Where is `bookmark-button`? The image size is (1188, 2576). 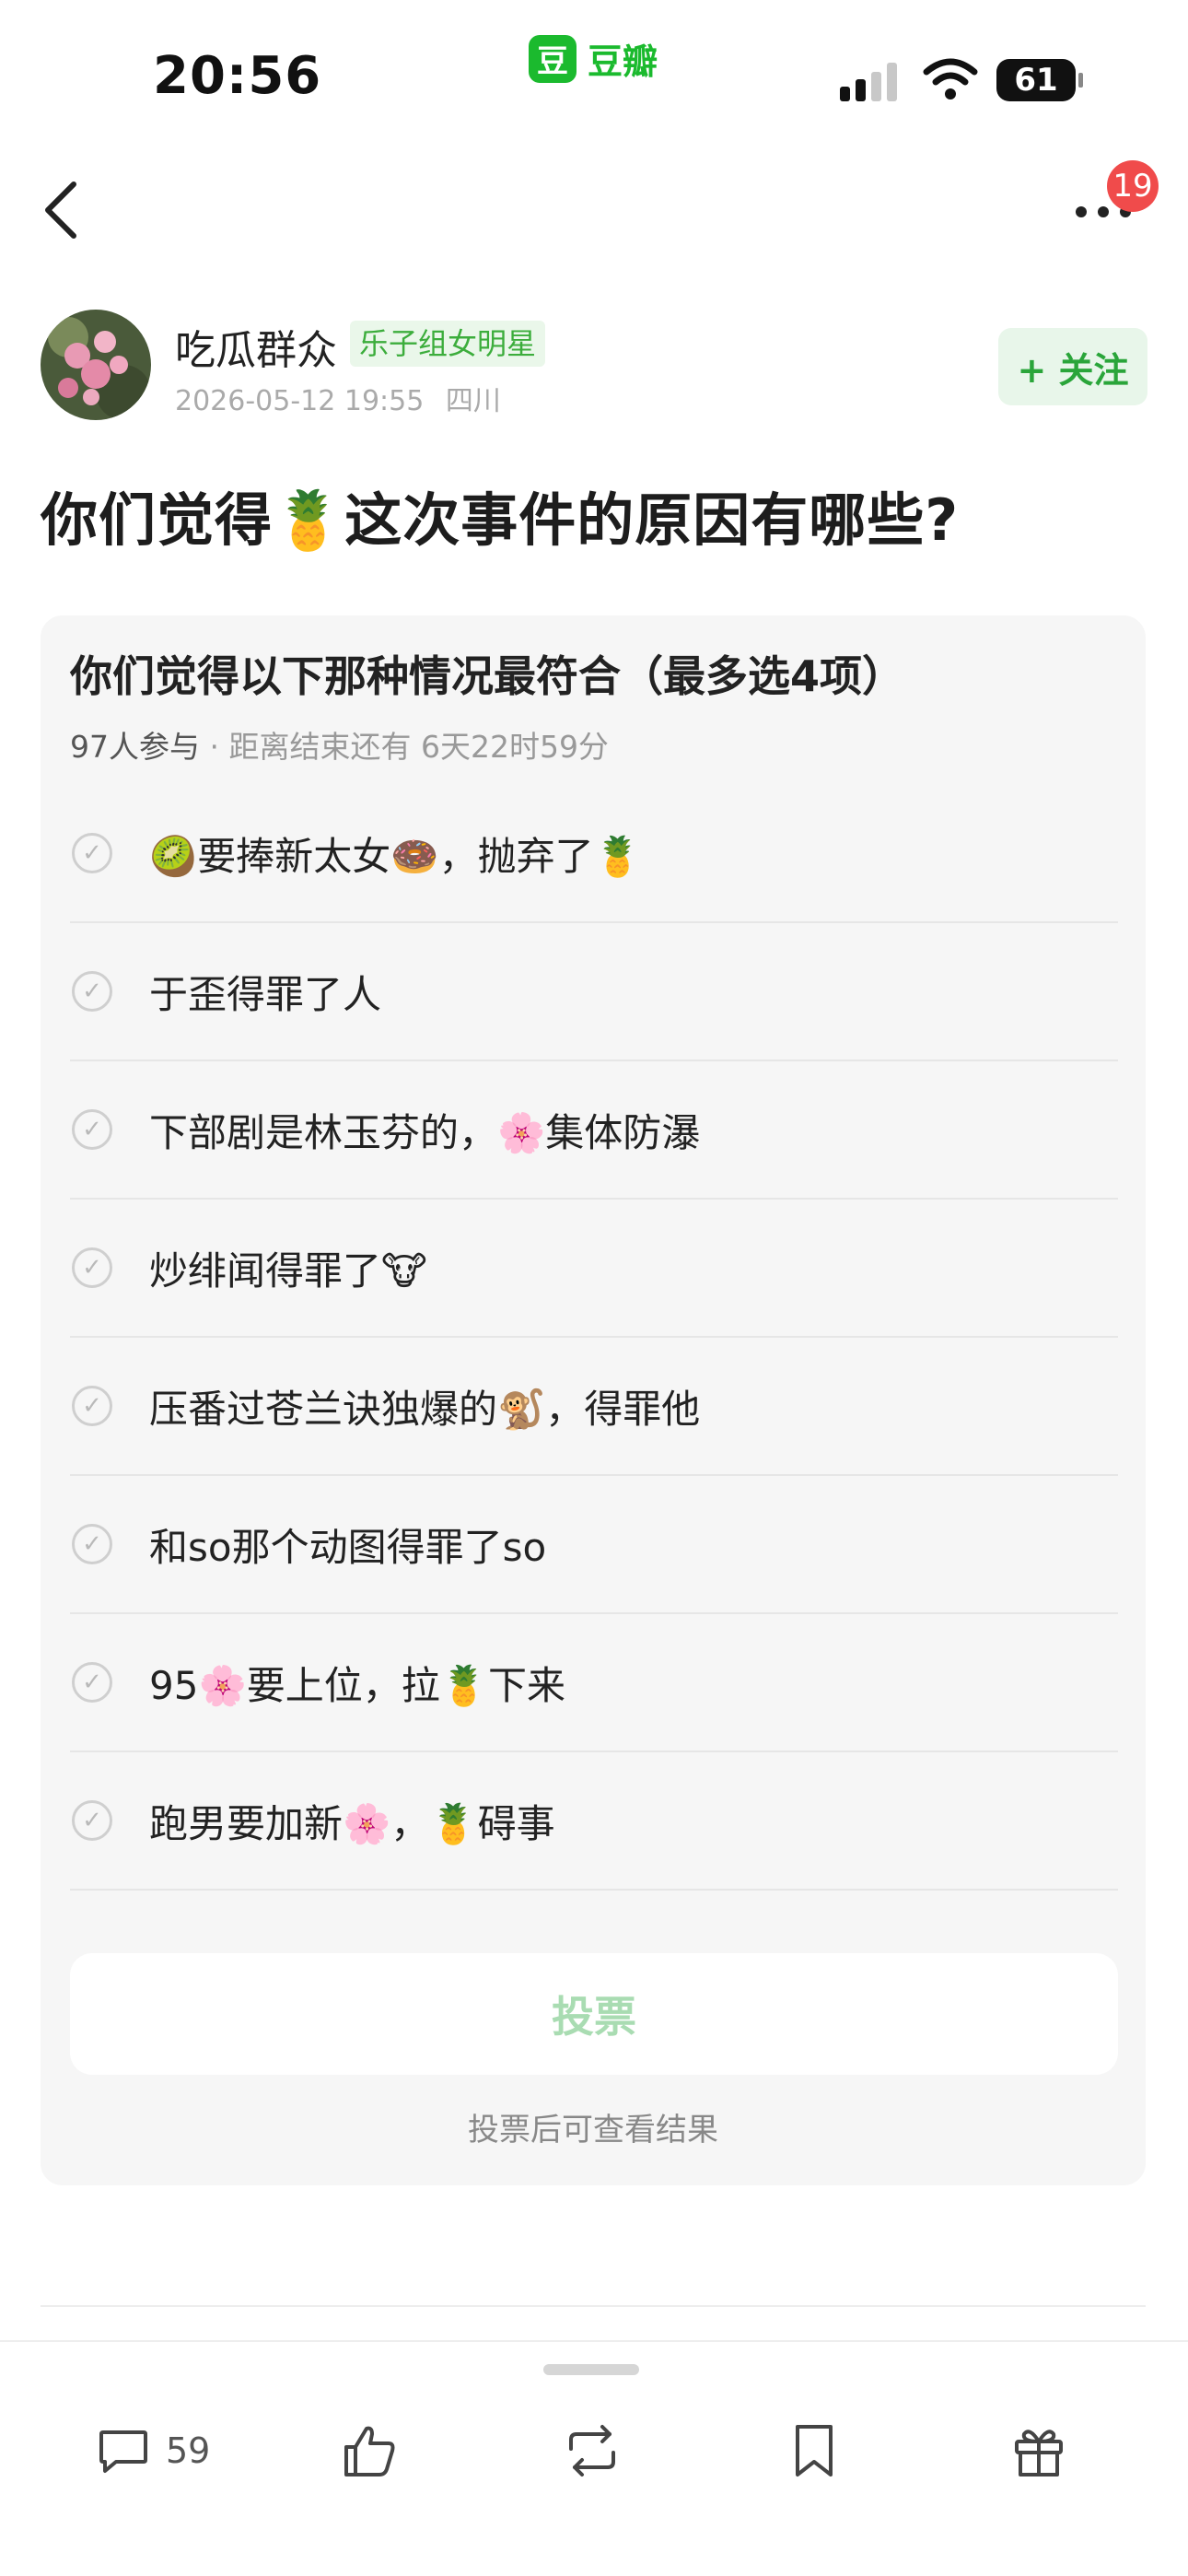
bookmark-button is located at coordinates (814, 2450).